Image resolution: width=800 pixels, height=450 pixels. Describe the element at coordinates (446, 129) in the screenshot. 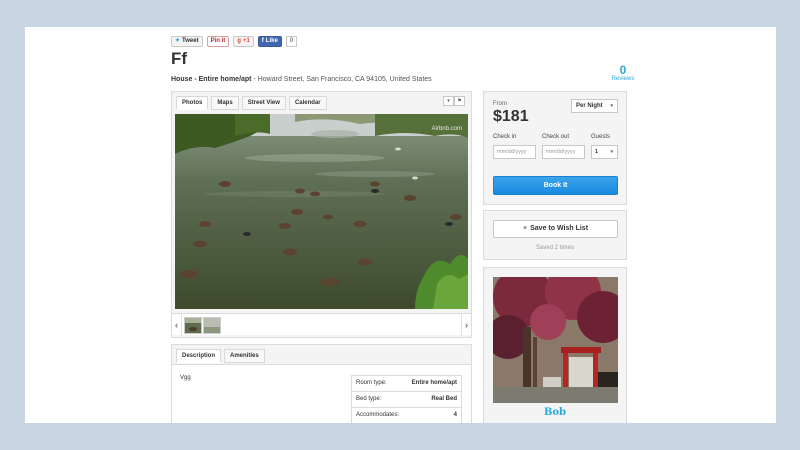

I see `photo-watermark: Airbnb.com` at that location.